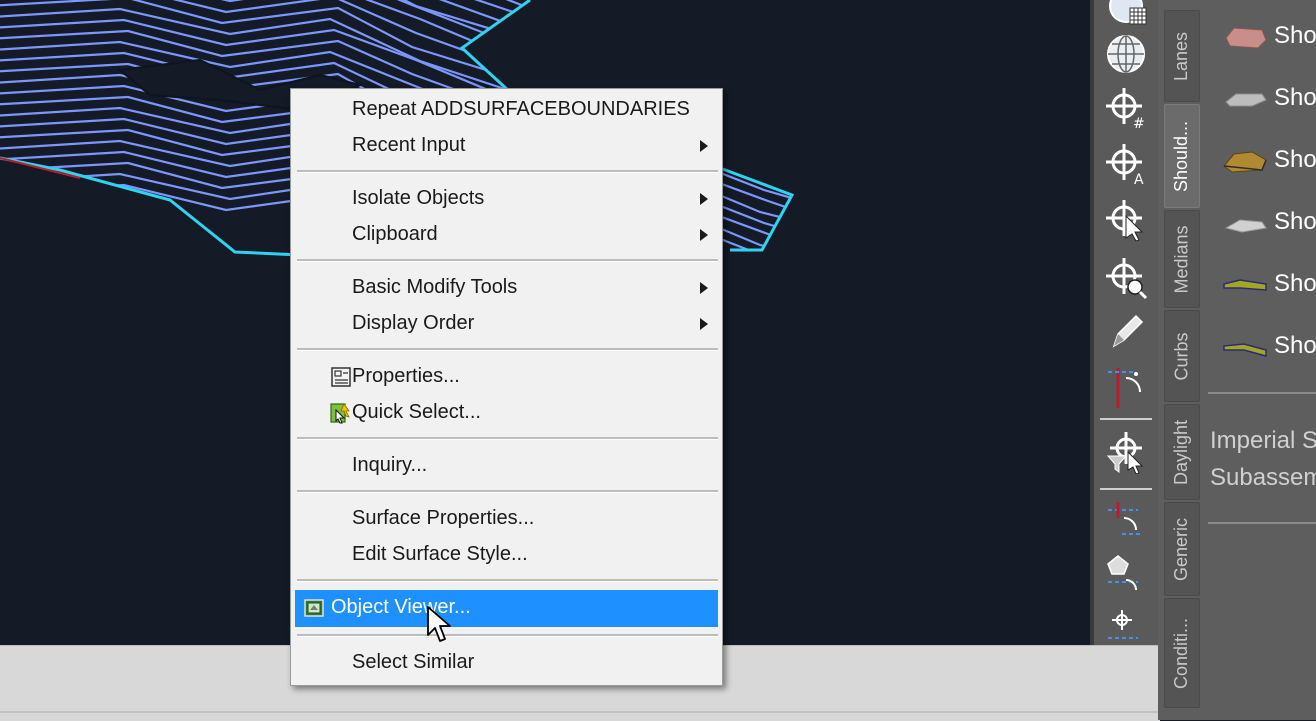 The height and width of the screenshot is (721, 1316). I want to click on crosshair-a-icon: A, so click(1126, 164).